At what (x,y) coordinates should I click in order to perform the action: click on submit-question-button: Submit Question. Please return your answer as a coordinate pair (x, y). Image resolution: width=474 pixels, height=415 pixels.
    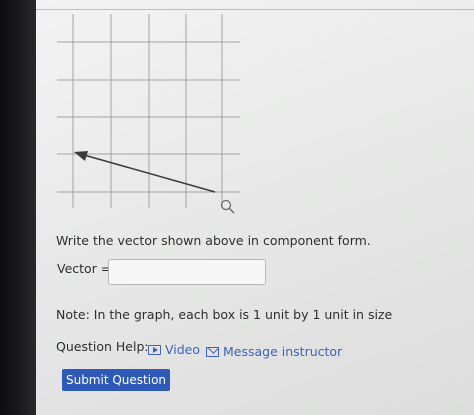
    Looking at the image, I should click on (116, 380).